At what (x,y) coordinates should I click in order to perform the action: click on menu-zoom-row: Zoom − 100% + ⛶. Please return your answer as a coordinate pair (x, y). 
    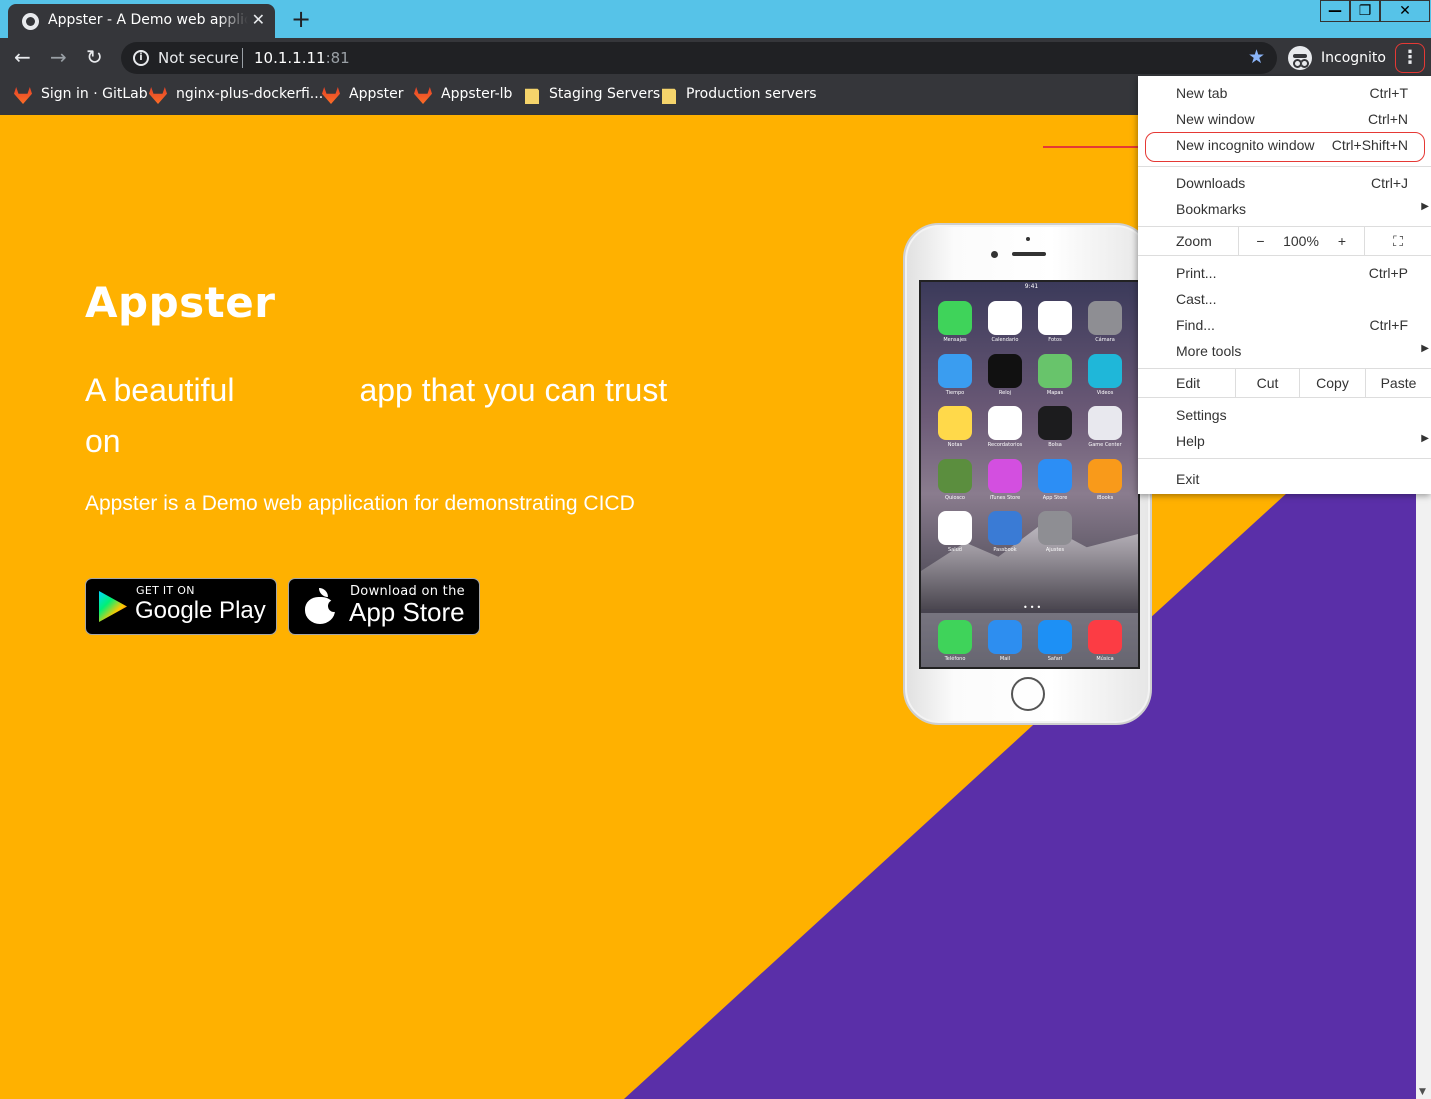
    Looking at the image, I should click on (1284, 241).